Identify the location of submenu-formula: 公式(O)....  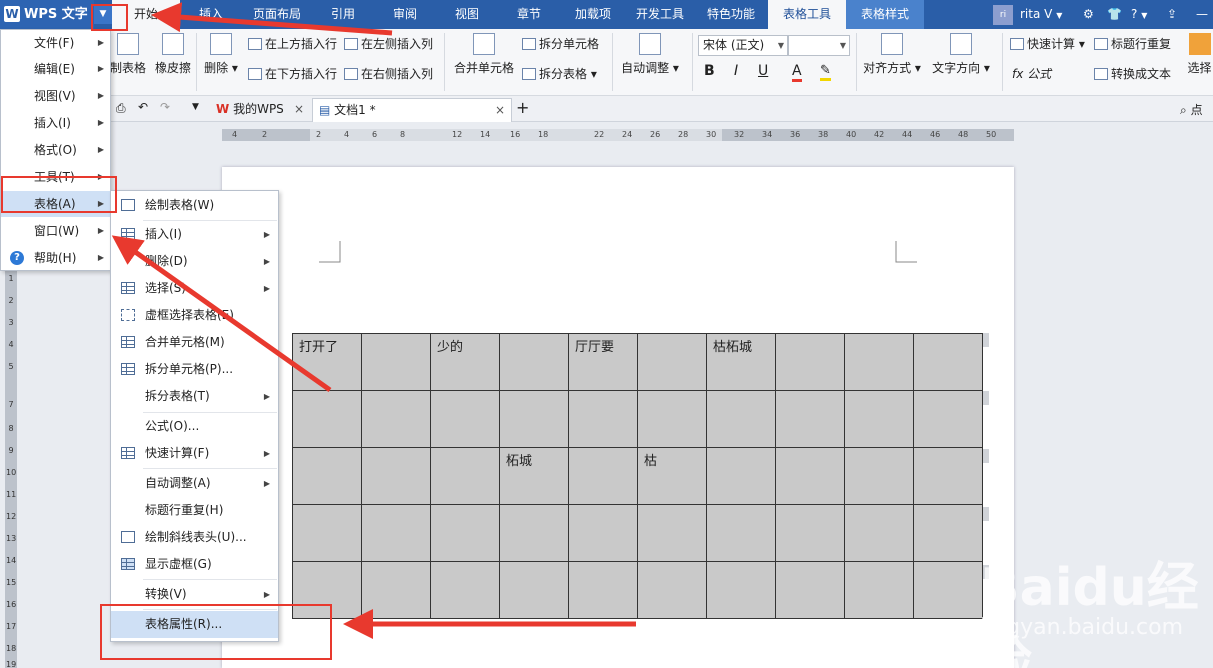
(194, 426).